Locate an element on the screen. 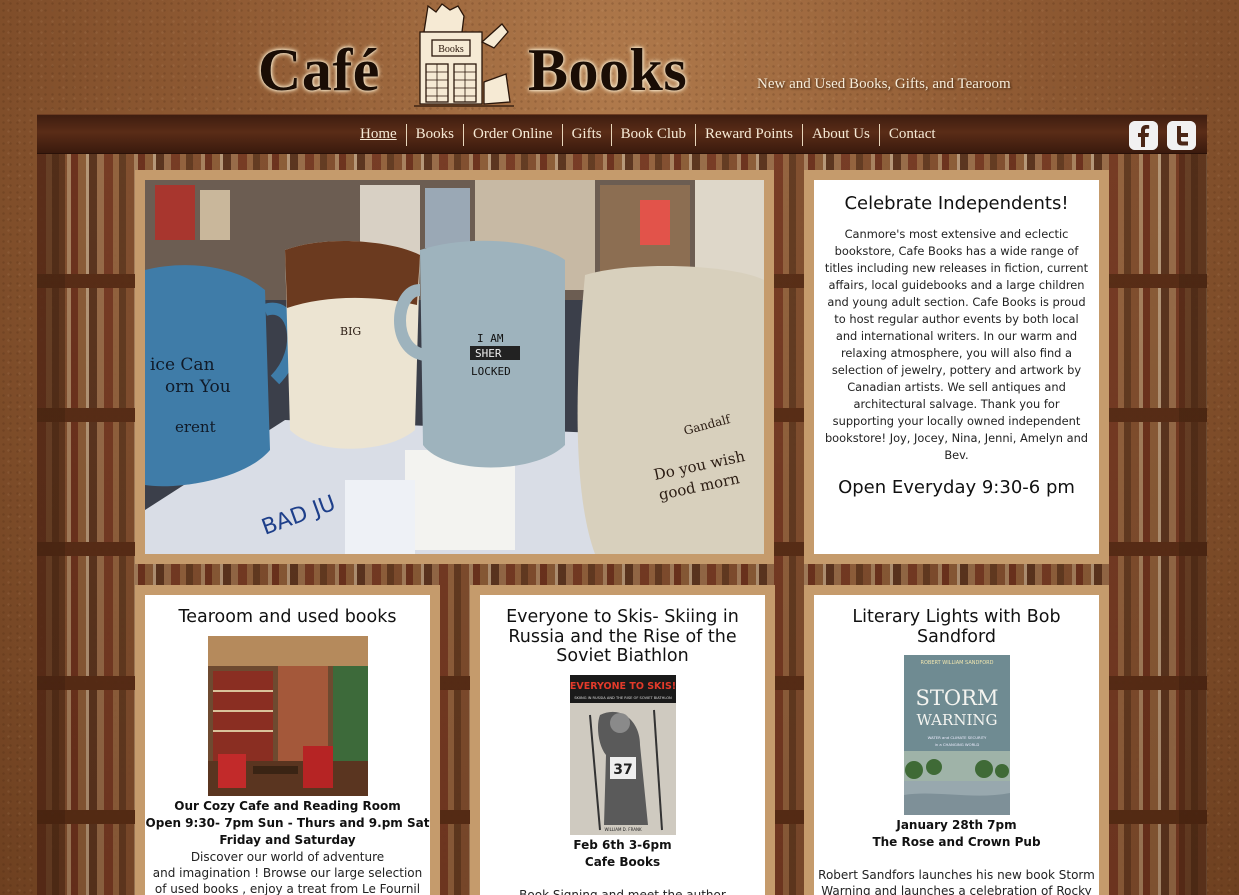 Image resolution: width=1239 pixels, height=895 pixels. svg-text: erent is located at coordinates (195, 427).